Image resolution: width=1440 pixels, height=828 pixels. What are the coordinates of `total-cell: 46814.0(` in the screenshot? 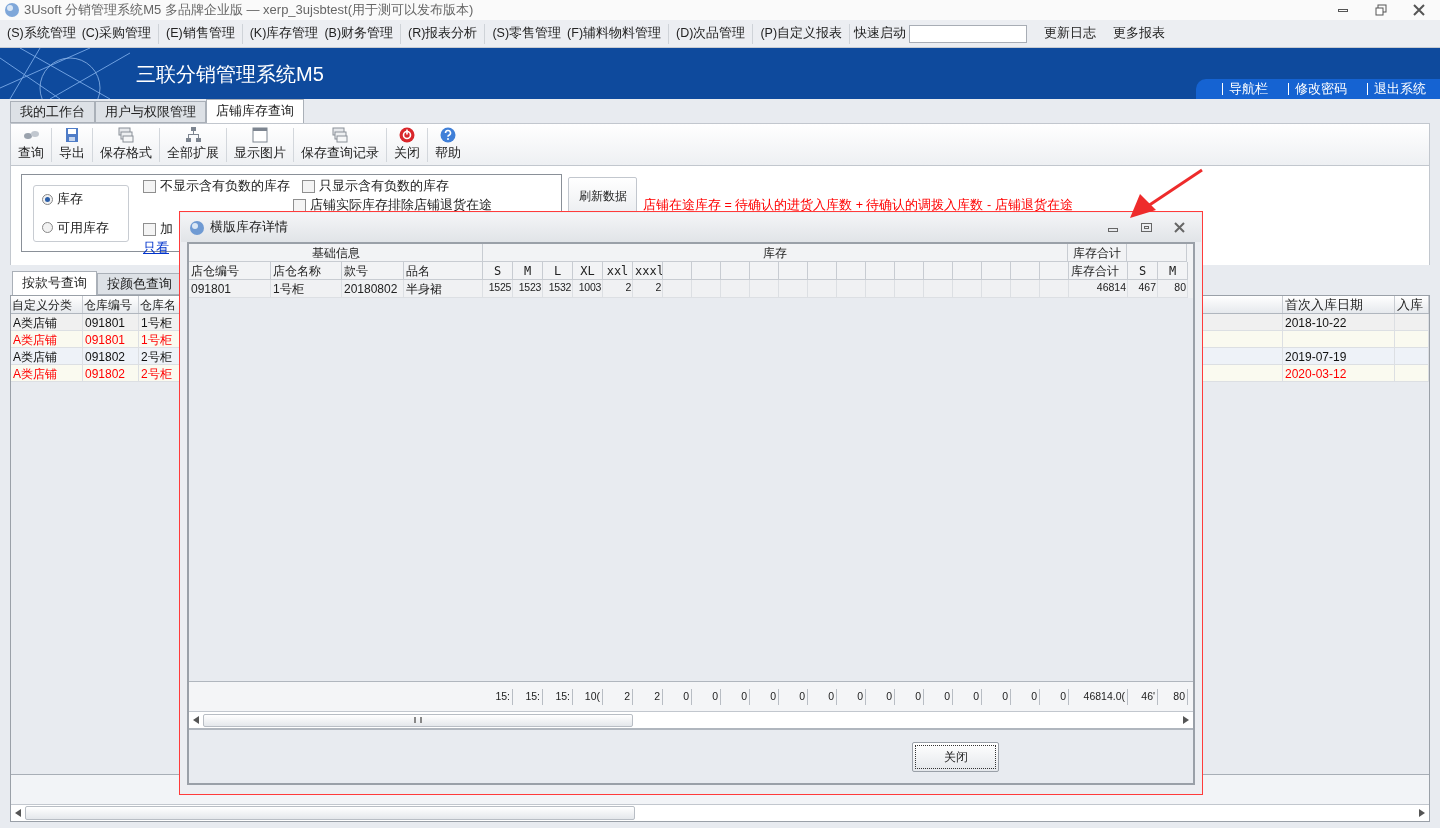 It's located at (1098, 696).